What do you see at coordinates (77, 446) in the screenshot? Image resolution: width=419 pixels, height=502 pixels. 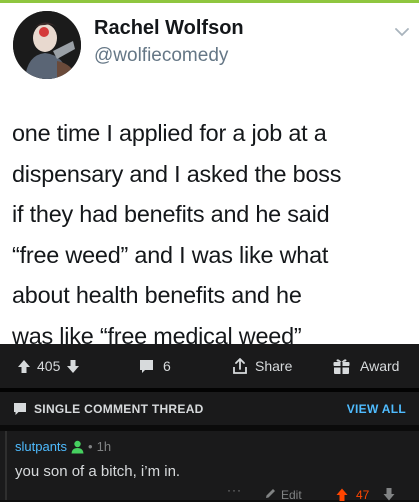 I see `user-icon` at bounding box center [77, 446].